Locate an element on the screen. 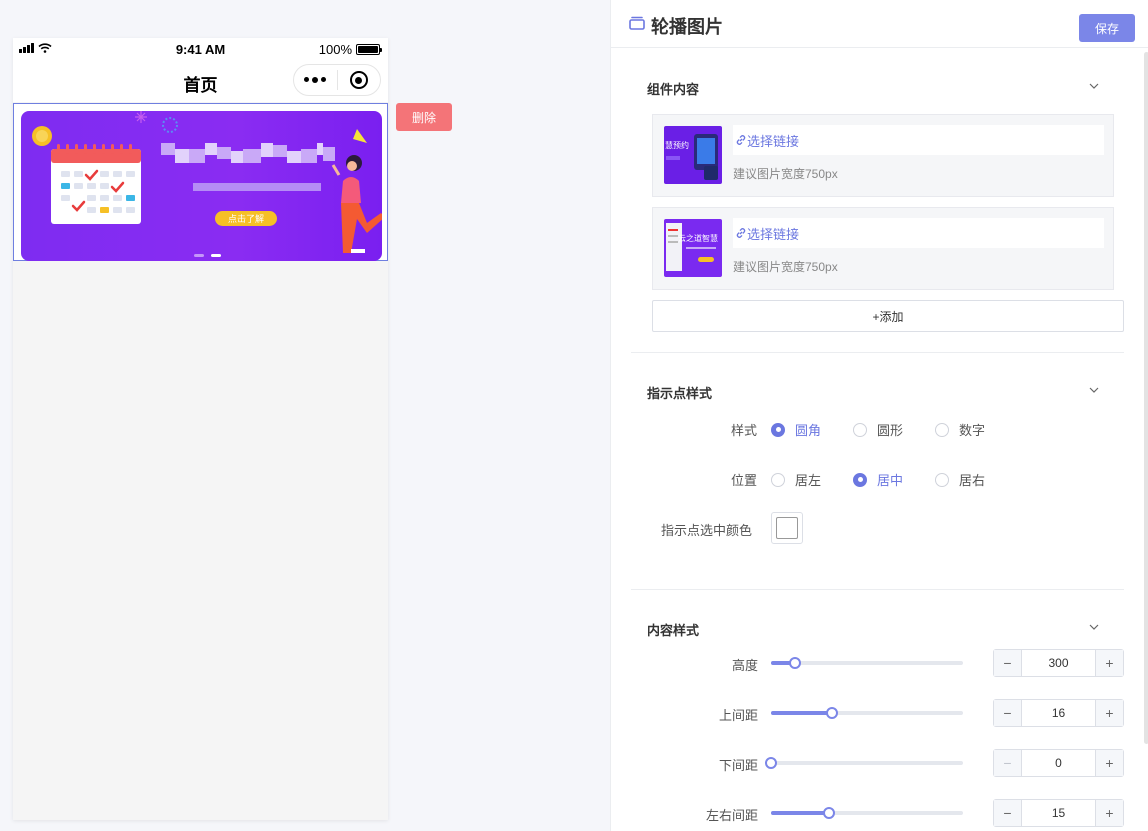 The height and width of the screenshot is (831, 1148). thumb-text: 慧预约 is located at coordinates (677, 145).